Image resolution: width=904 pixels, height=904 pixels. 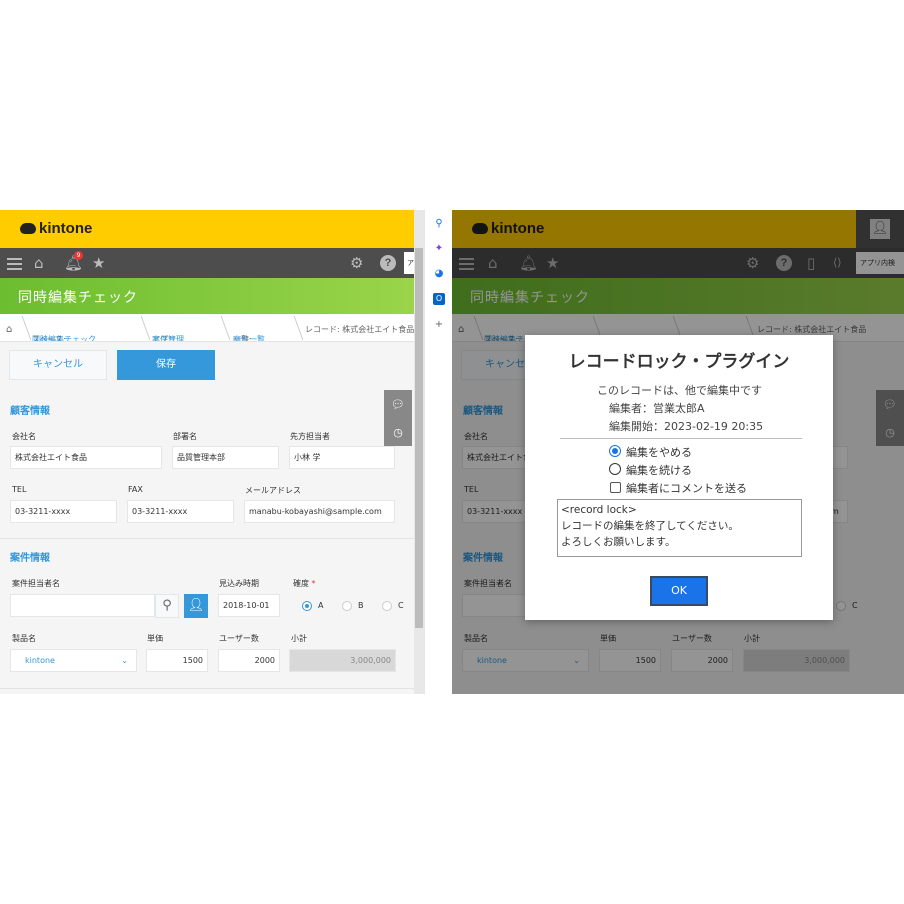 What do you see at coordinates (273, 490) in the screenshot?
I see `email-label: メールアドレス` at bounding box center [273, 490].